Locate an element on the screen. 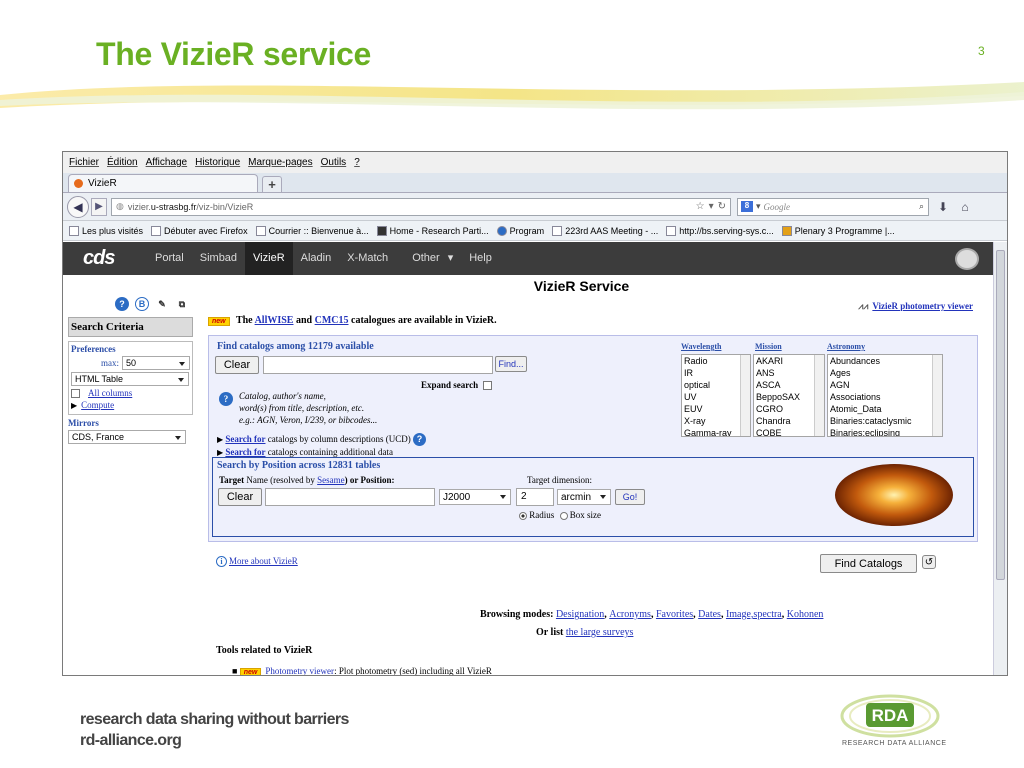  all-columns-checkbox is located at coordinates (75, 393).